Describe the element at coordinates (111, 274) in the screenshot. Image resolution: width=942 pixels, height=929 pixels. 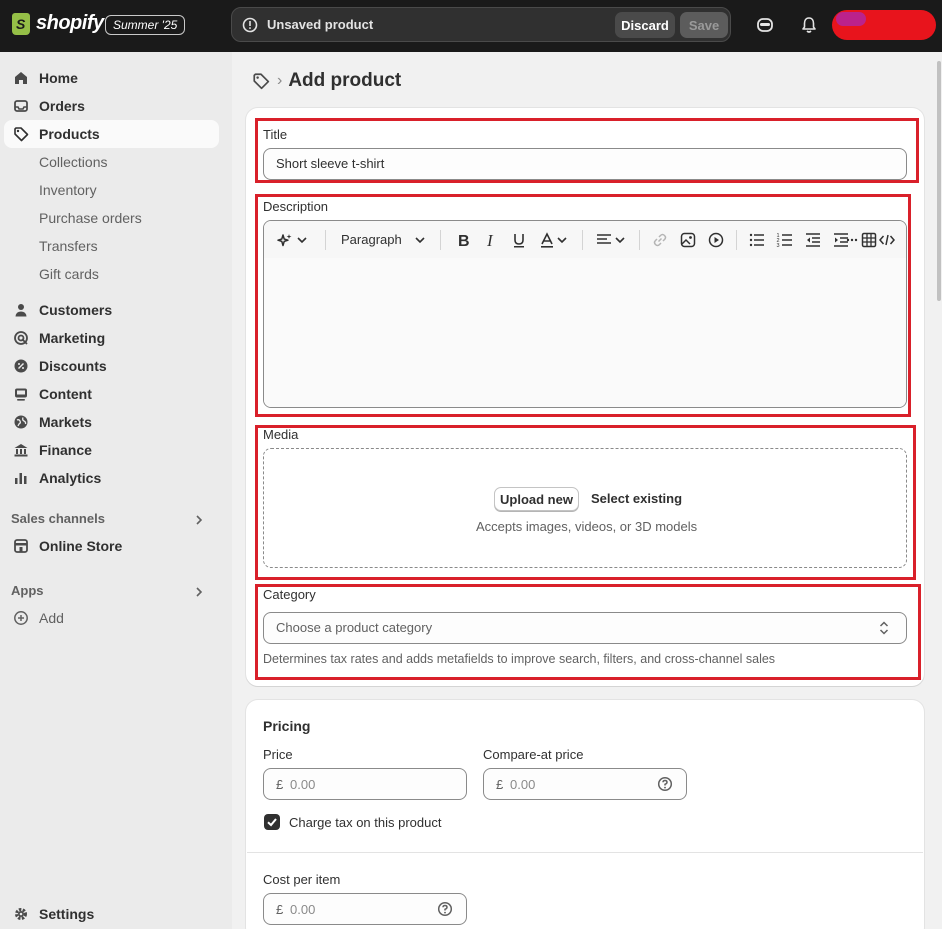
I see `sidebar-item-gift-cards: Gift cards` at that location.